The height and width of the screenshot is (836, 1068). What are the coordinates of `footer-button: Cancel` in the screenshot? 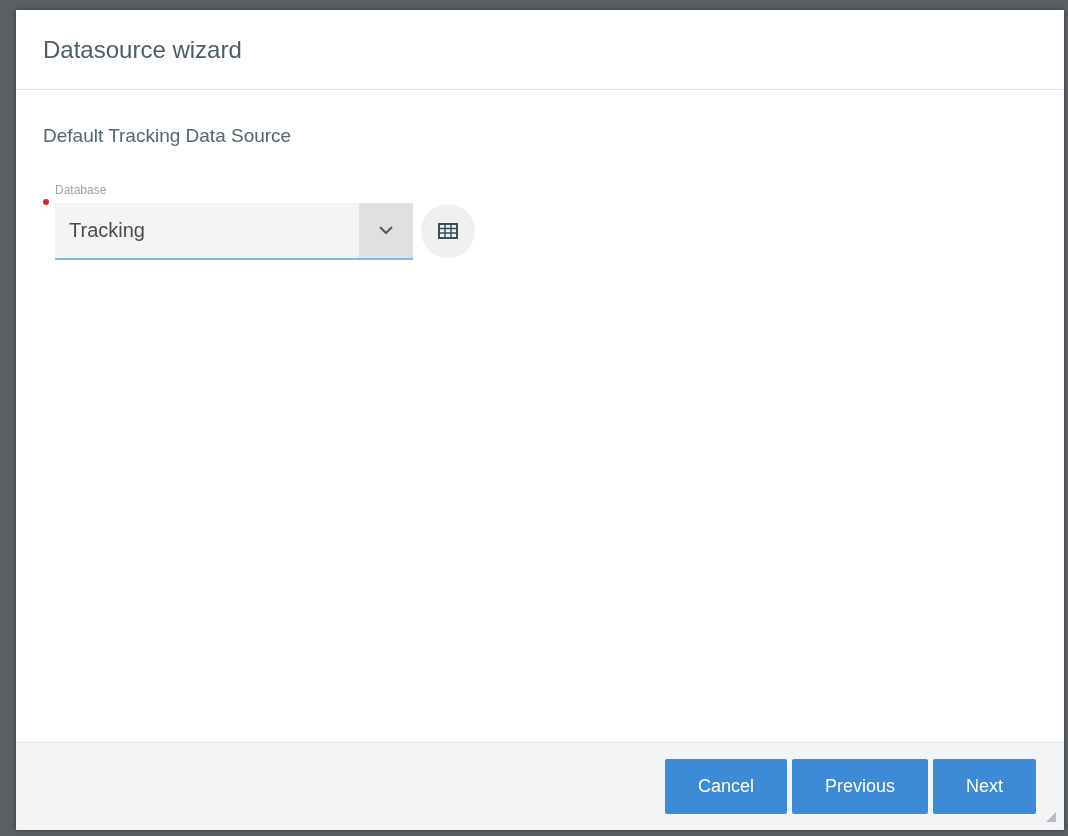 It's located at (725, 786).